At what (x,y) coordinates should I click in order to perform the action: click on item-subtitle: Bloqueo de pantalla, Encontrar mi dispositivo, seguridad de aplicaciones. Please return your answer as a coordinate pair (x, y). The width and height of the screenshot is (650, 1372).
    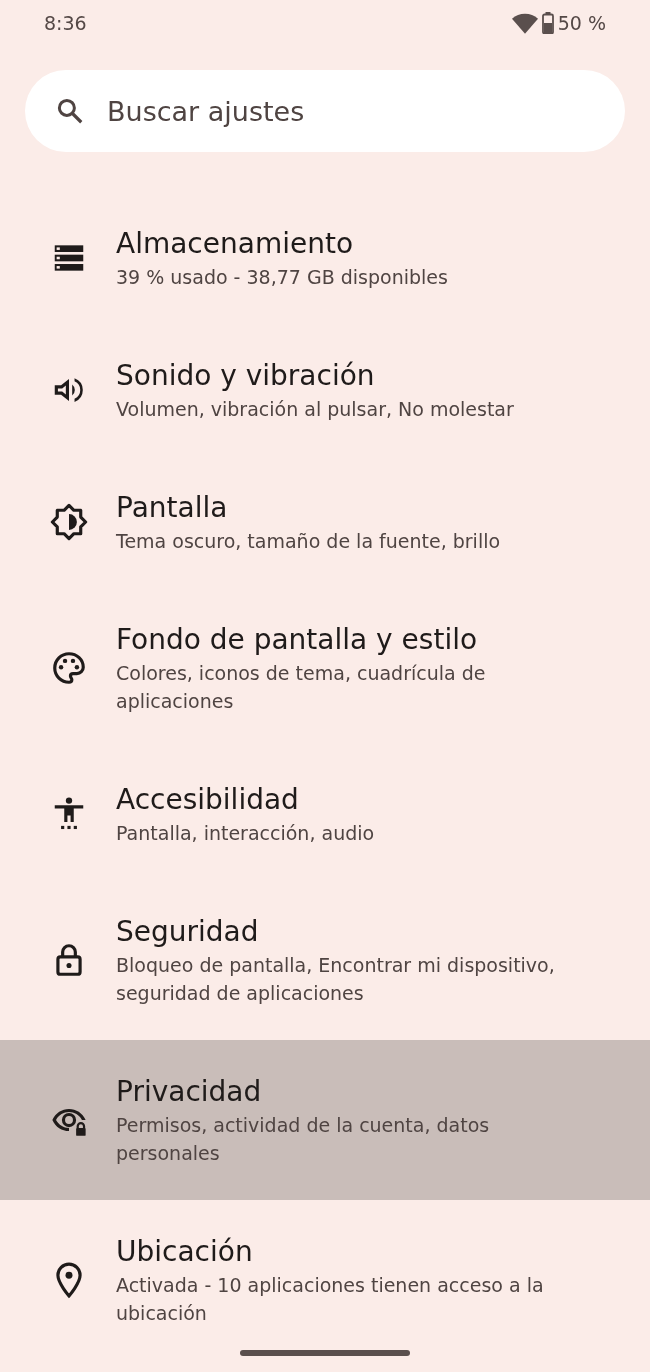
    Looking at the image, I should click on (336, 979).